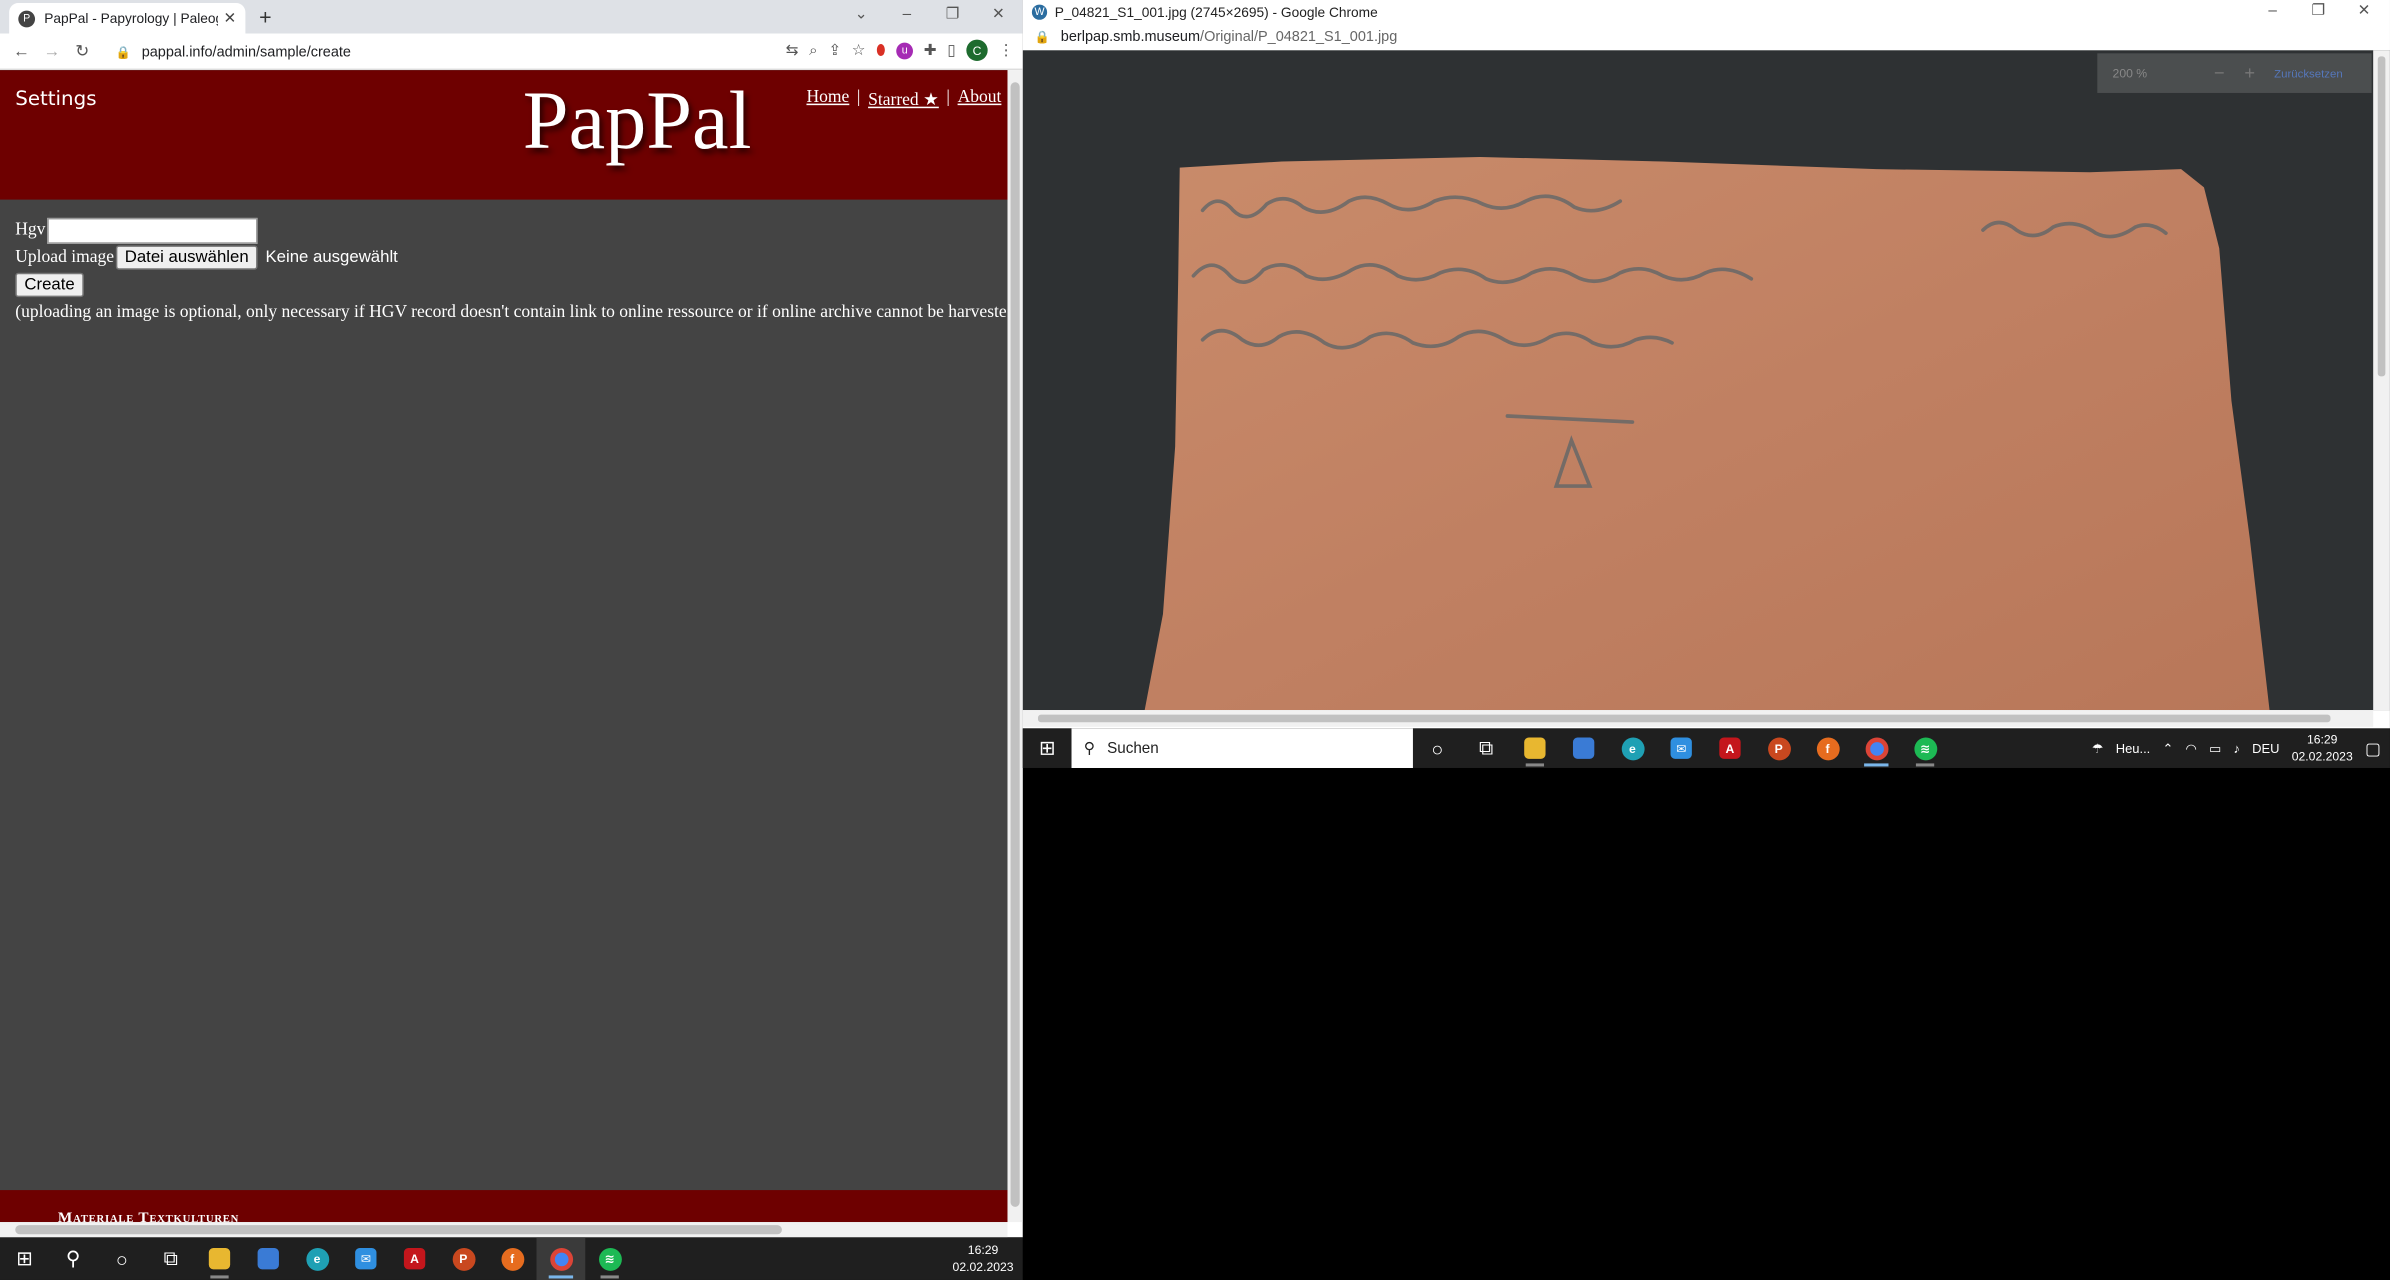 Image resolution: width=2390 pixels, height=1280 pixels. What do you see at coordinates (152, 230) in the screenshot?
I see `hgv-input` at bounding box center [152, 230].